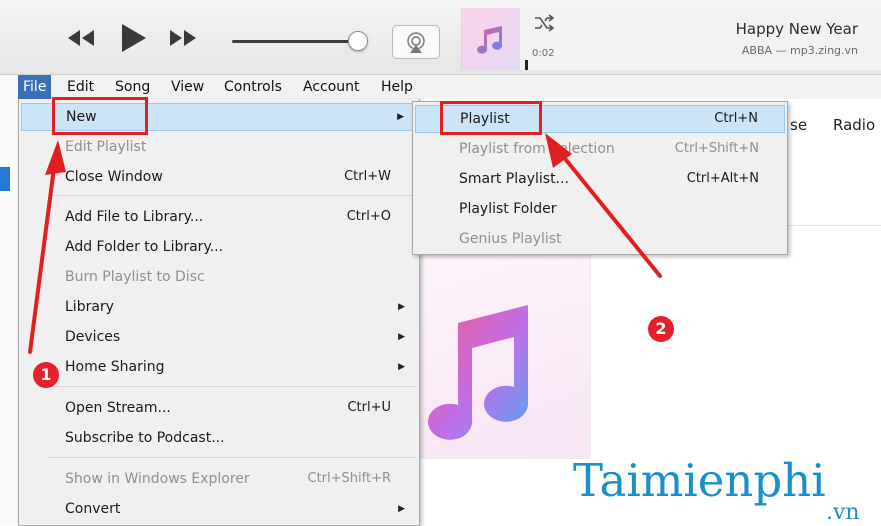 This screenshot has width=881, height=526. I want to click on step-badge-2: 2, so click(661, 329).